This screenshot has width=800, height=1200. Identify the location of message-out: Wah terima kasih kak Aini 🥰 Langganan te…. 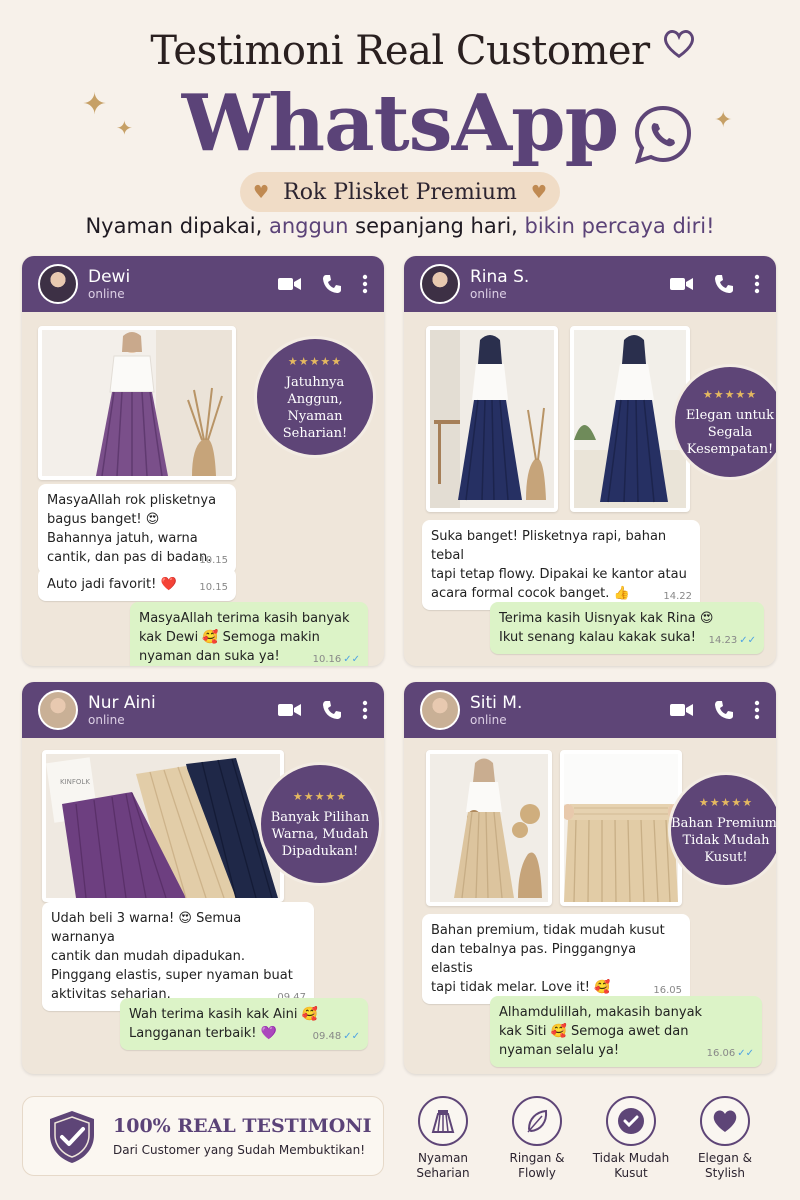
(244, 1024).